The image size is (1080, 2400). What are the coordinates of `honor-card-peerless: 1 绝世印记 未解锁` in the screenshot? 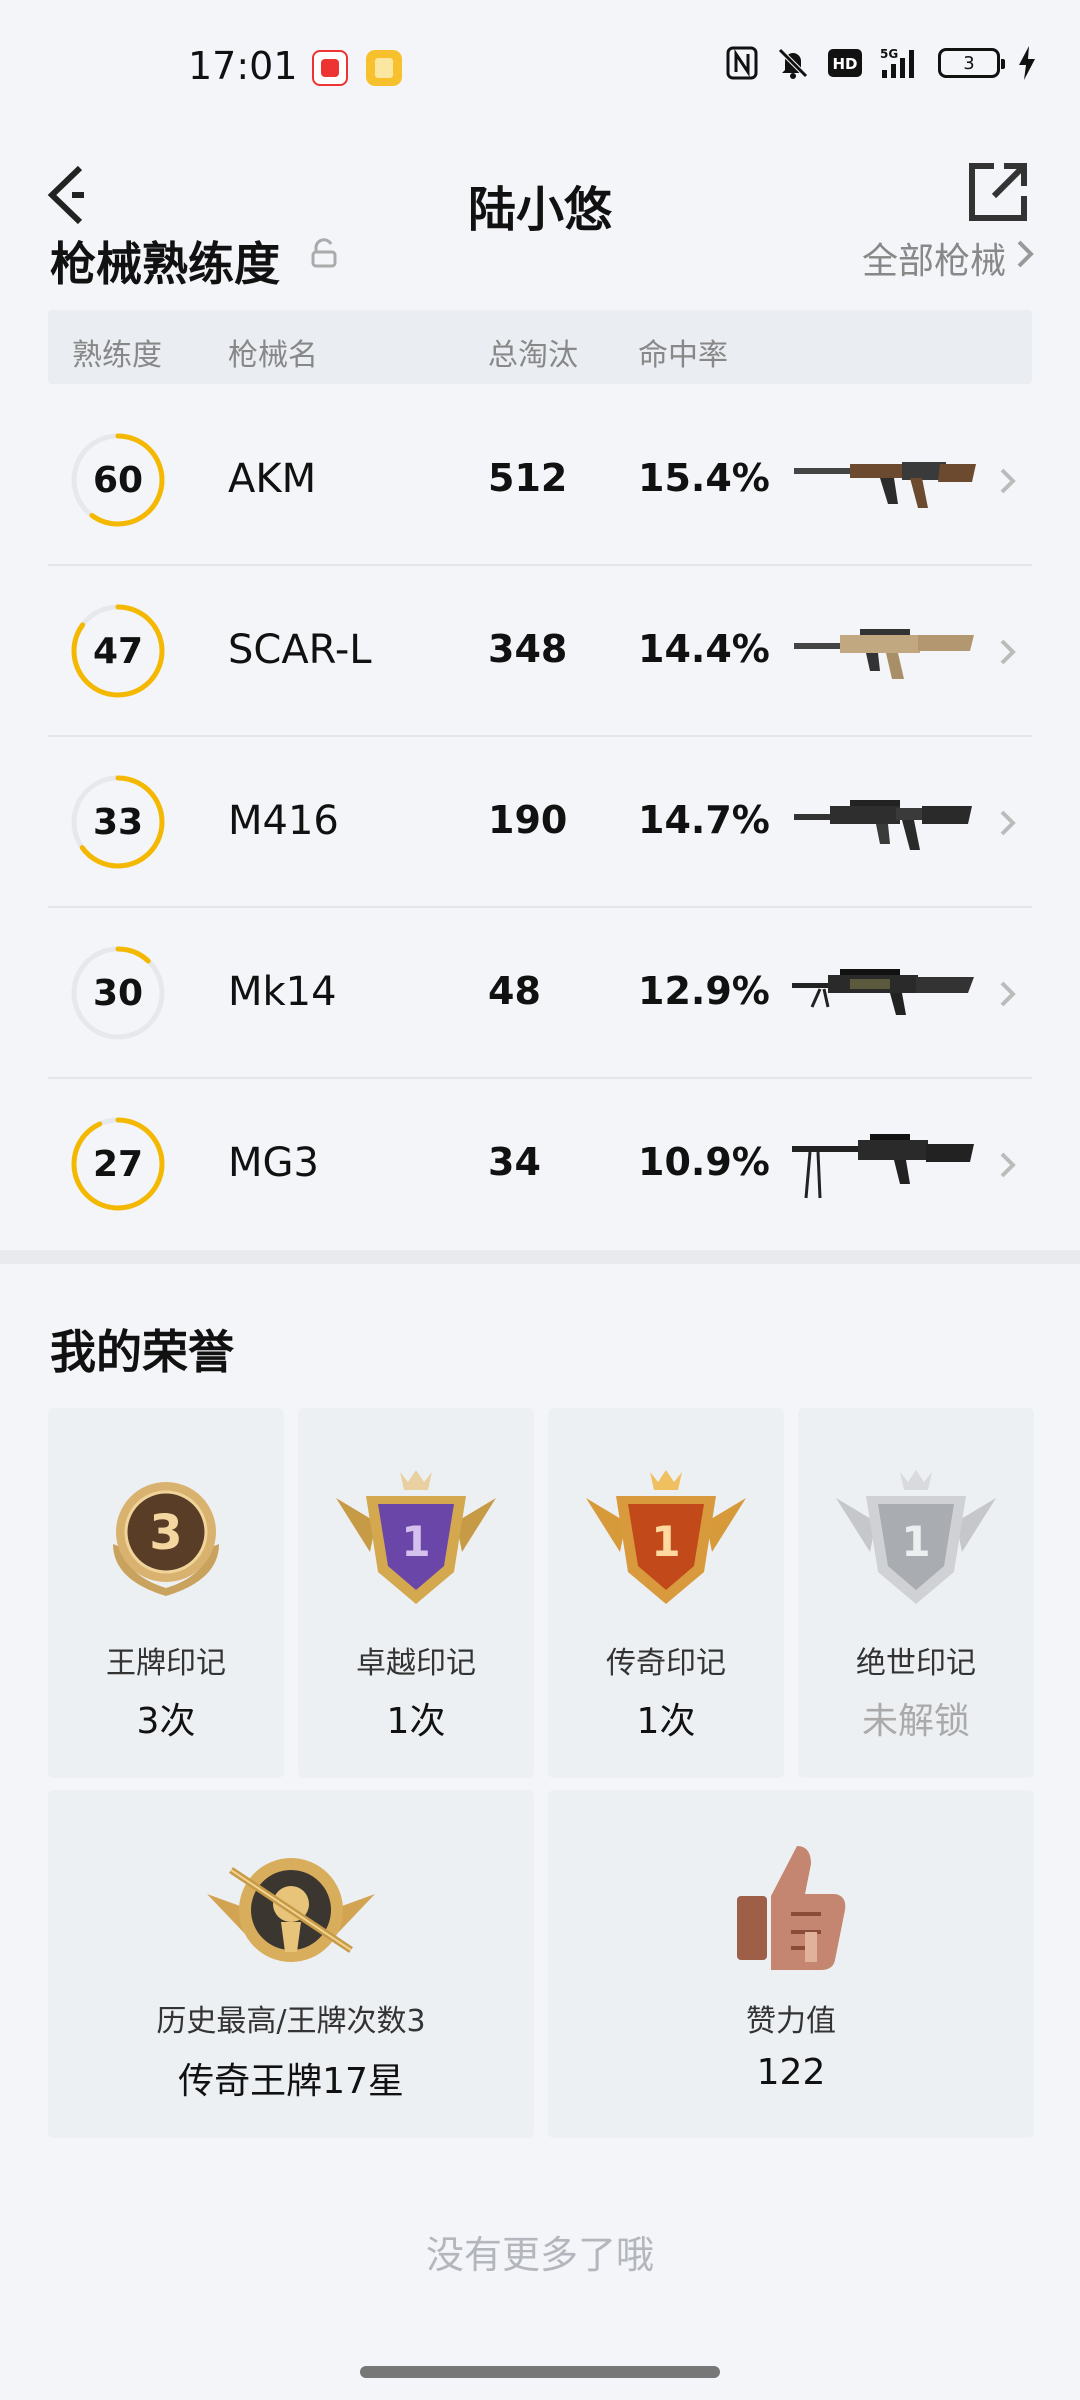 It's located at (916, 1593).